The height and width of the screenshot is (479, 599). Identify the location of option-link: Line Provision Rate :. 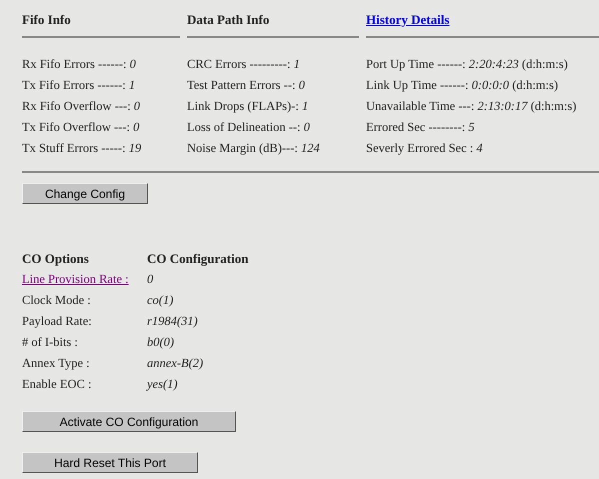
(75, 279).